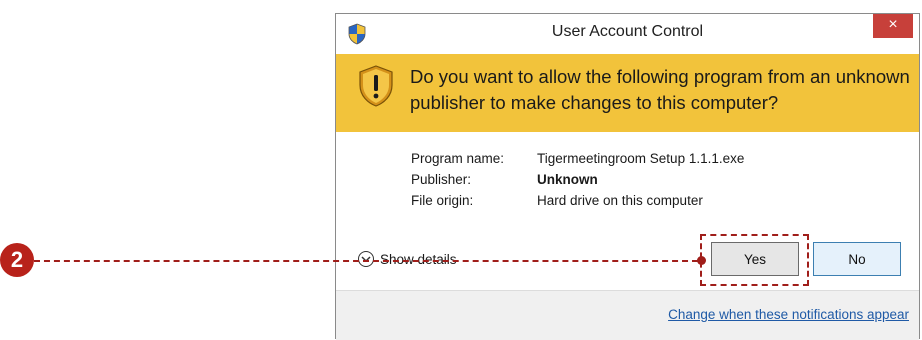 This screenshot has height=340, width=922. What do you see at coordinates (376, 86) in the screenshot?
I see `warning-shield-icon` at bounding box center [376, 86].